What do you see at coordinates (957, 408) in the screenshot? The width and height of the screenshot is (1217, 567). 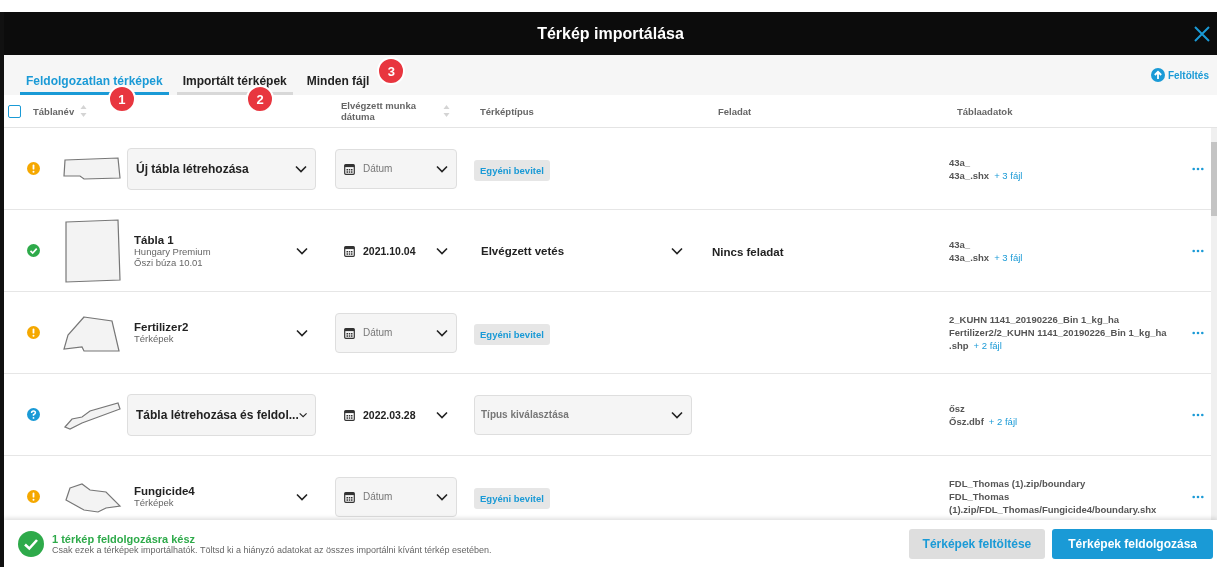 I see `file-name: ősz` at bounding box center [957, 408].